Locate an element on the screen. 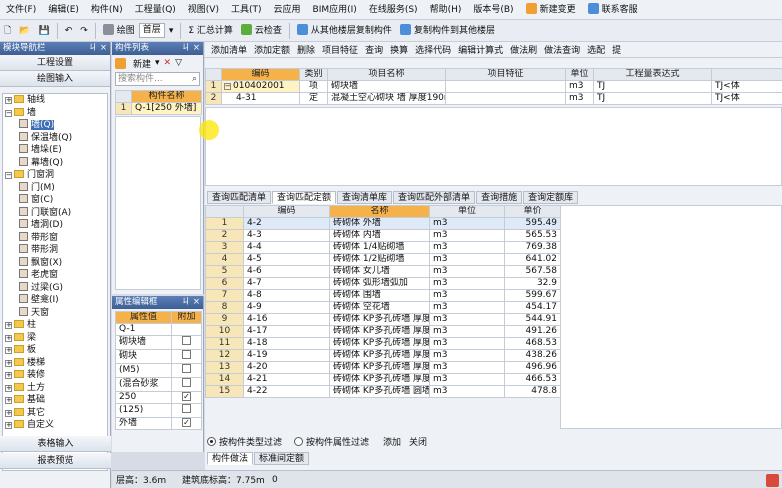 The width and height of the screenshot is (782, 488). tree-node: 天窗 is located at coordinates (55, 313).